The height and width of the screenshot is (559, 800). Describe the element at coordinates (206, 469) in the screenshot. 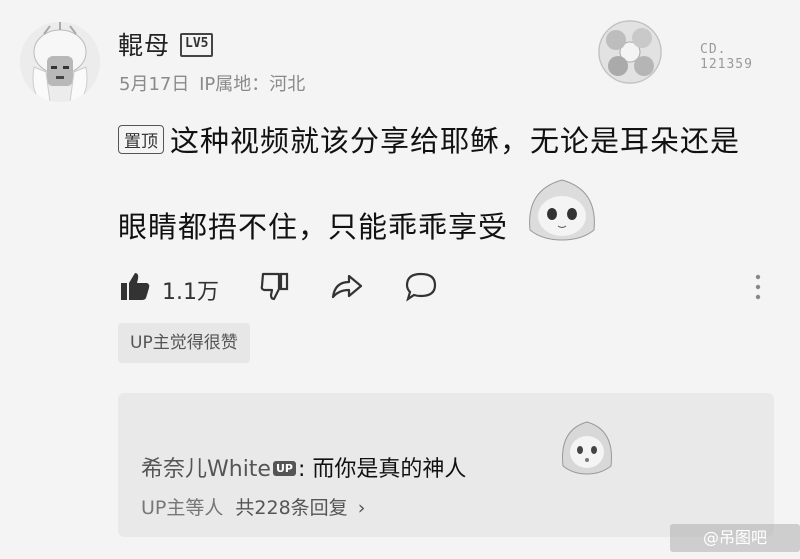

I see `reply-author: 希奈儿White` at that location.